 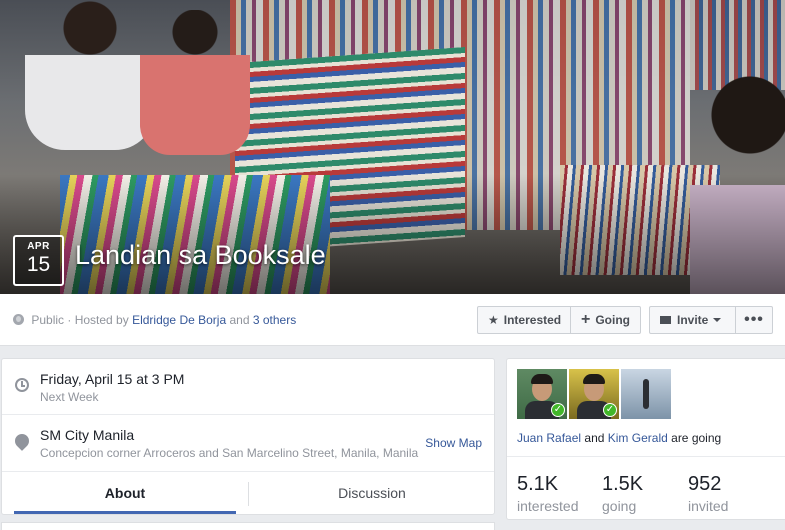 I want to click on more-icon: •••, so click(x=754, y=319).